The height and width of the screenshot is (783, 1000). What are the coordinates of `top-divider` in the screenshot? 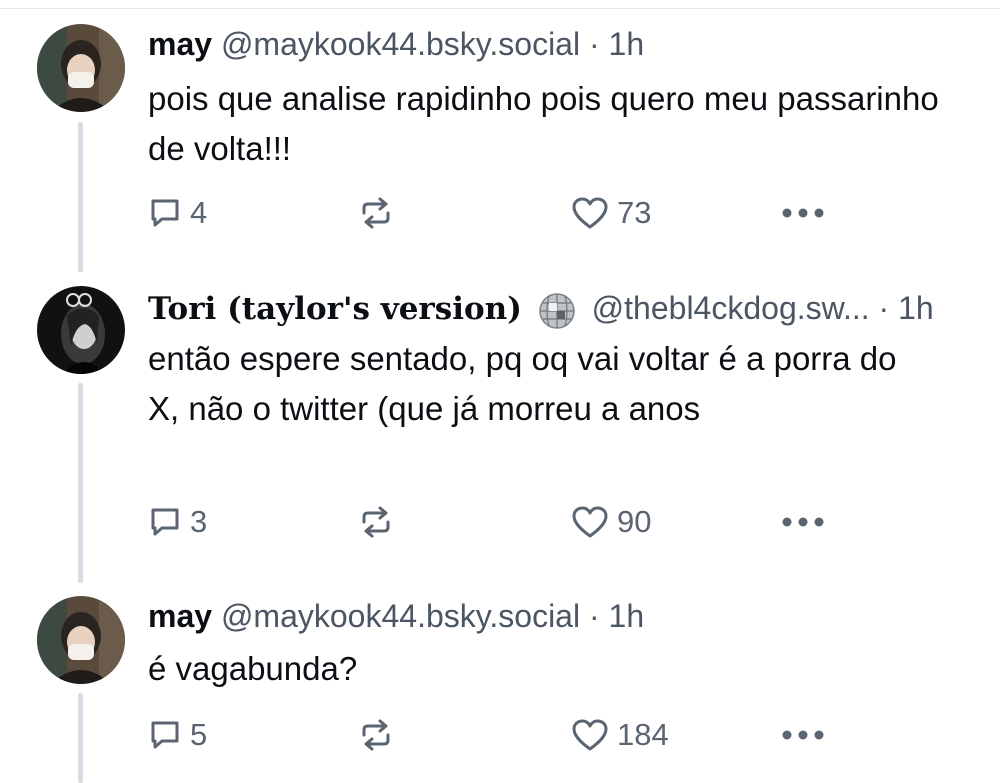 It's located at (500, 8).